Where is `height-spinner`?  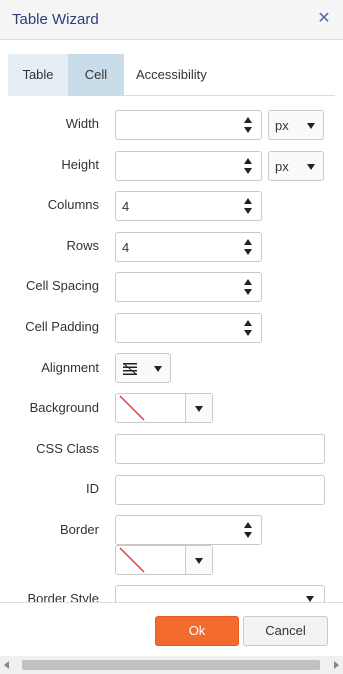 height-spinner is located at coordinates (188, 166).